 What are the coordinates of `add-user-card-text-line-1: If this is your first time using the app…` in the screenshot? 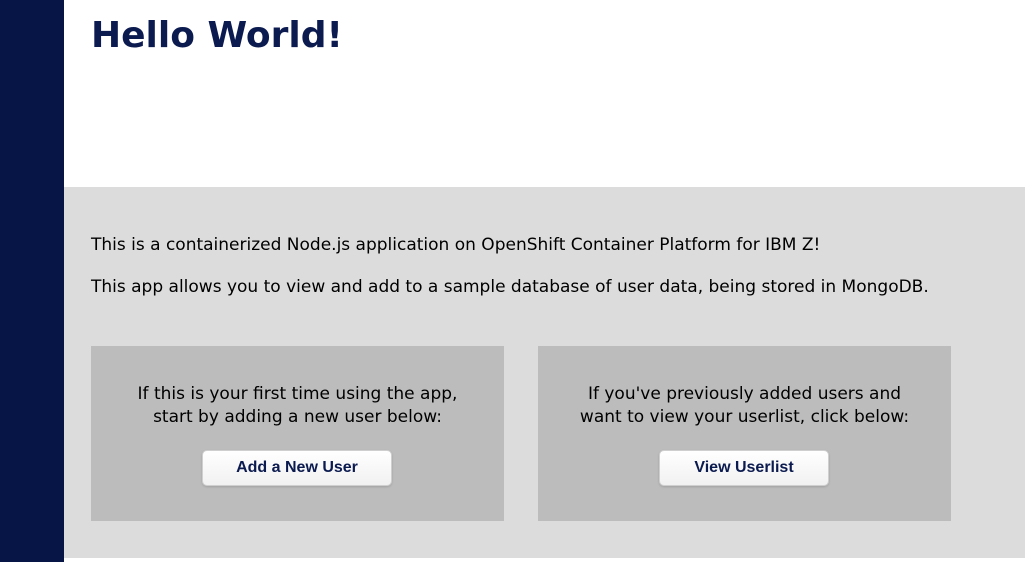 It's located at (297, 394).